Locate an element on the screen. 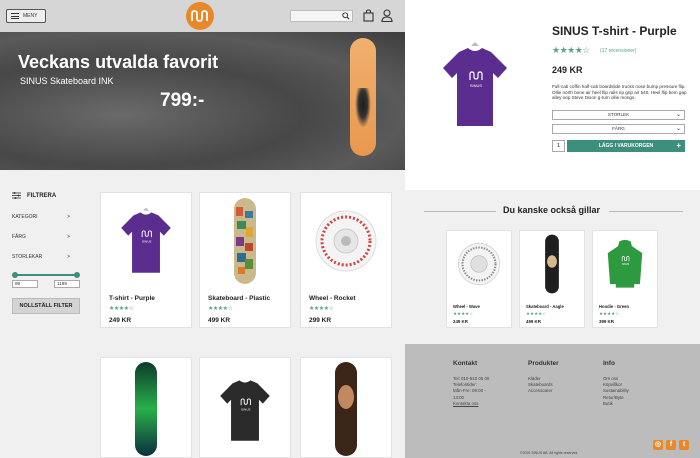 This screenshot has width=700, height=458. reco-card-skateboard-aagle: Skateboard - Aagle ★★★★☆ 499 KR is located at coordinates (552, 279).